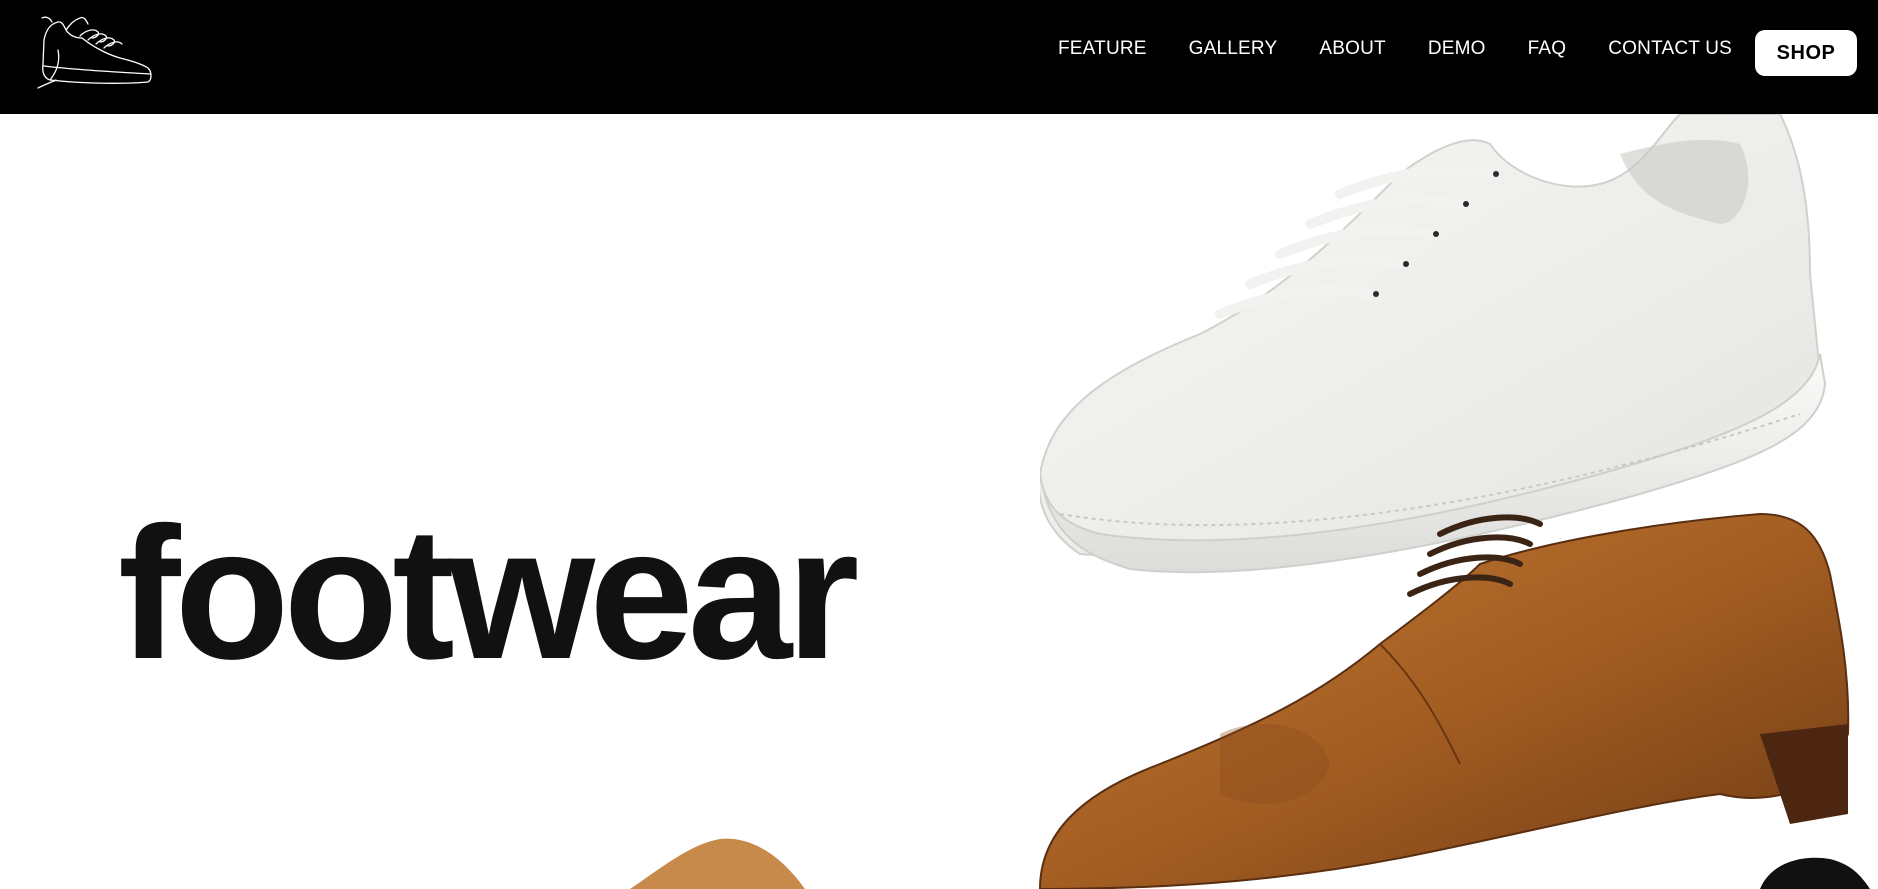 The width and height of the screenshot is (1878, 889). What do you see at coordinates (1352, 49) in the screenshot?
I see `nav-link-about: ABOUT` at bounding box center [1352, 49].